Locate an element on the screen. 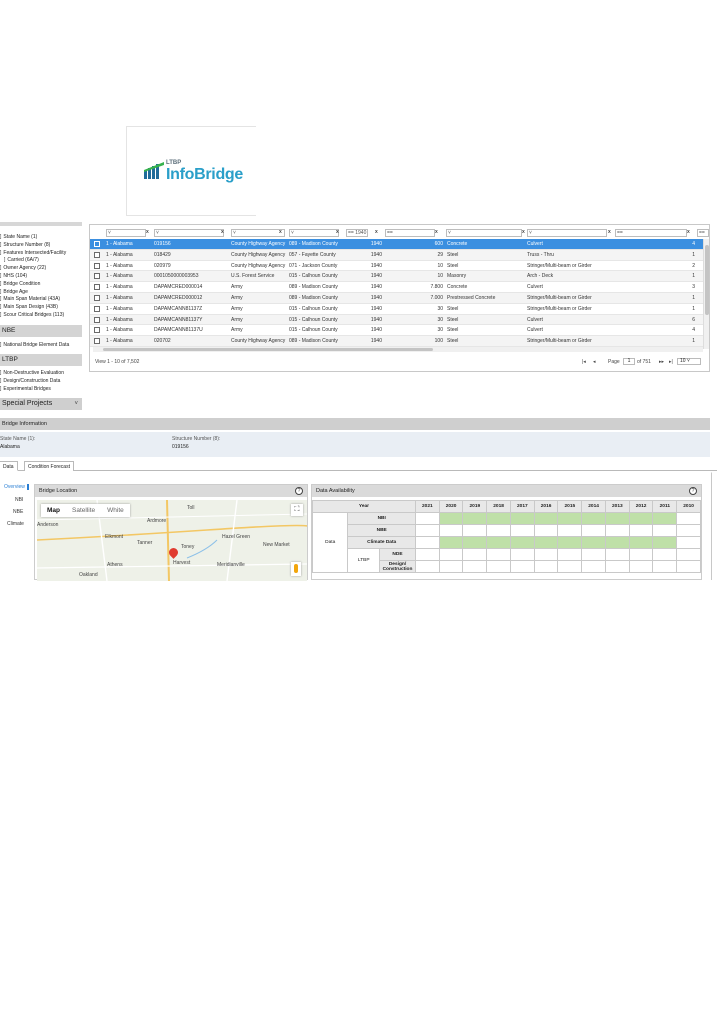  special-projects-header: Special Projects ˅ is located at coordinates (41, 404).